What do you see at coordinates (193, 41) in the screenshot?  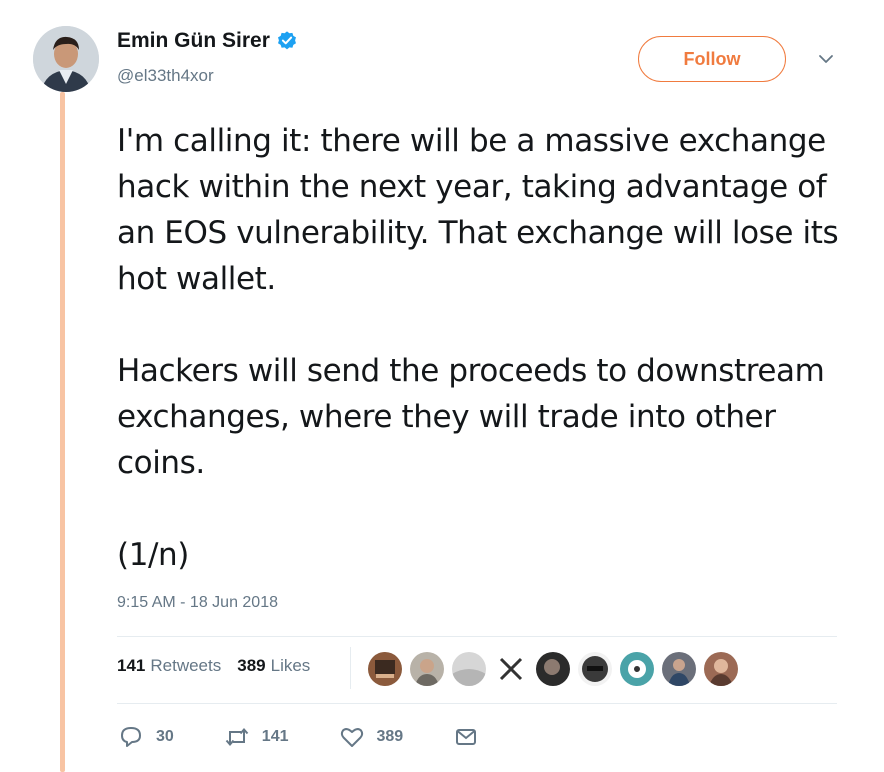 I see `display-name: Emin Gün Sirer` at bounding box center [193, 41].